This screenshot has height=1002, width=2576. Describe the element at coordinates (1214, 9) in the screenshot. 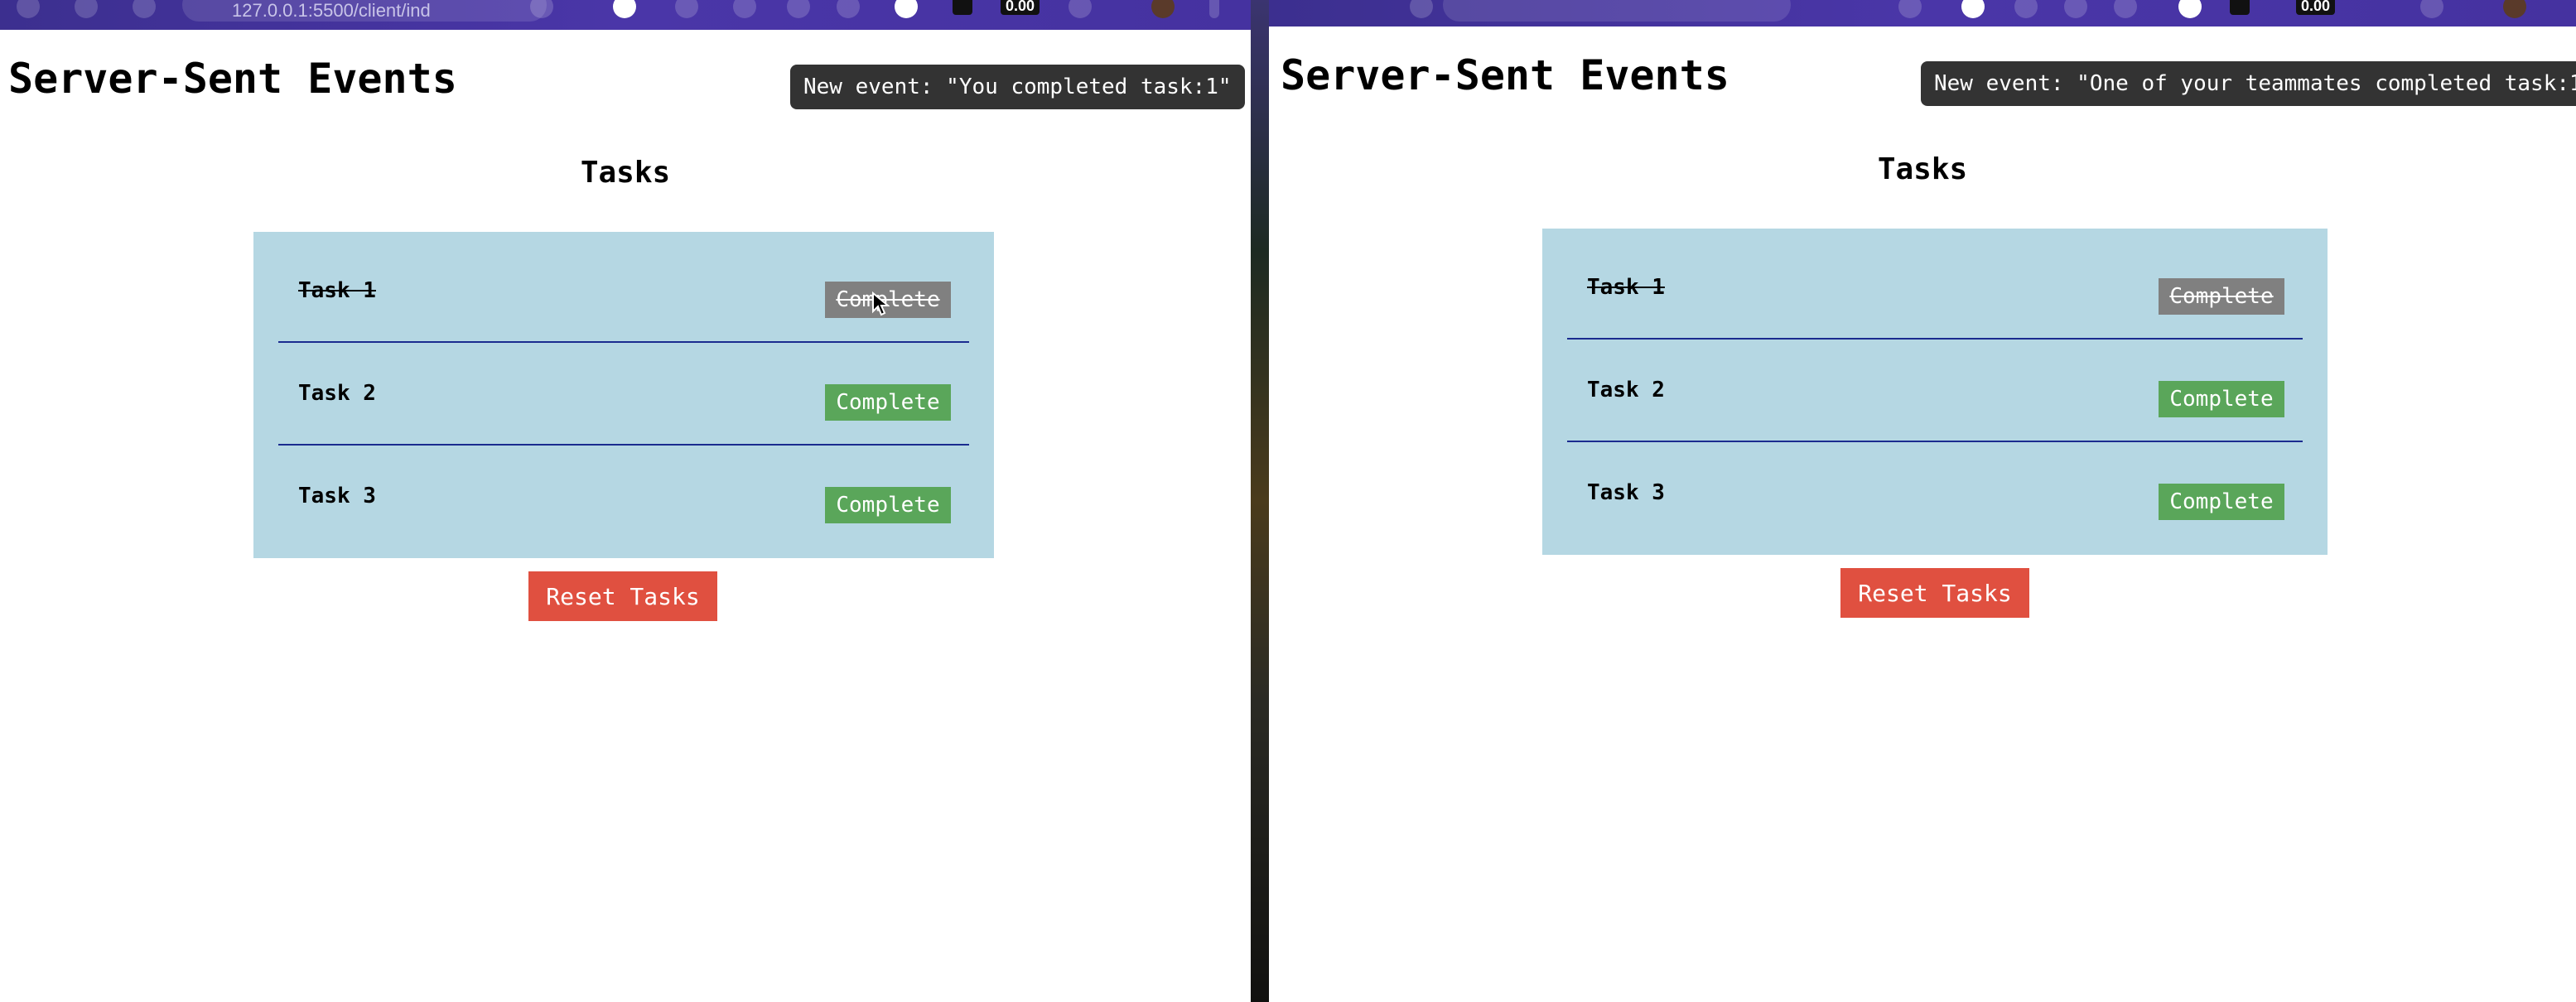

I see `menu-dots-icon` at that location.